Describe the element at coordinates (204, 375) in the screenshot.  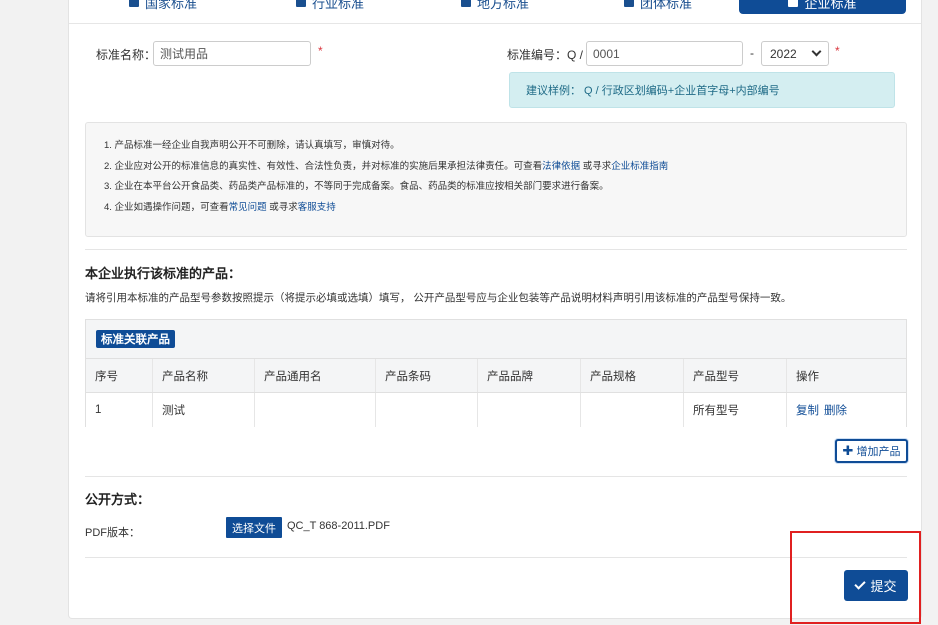
I see `column-header: 产品名称` at that location.